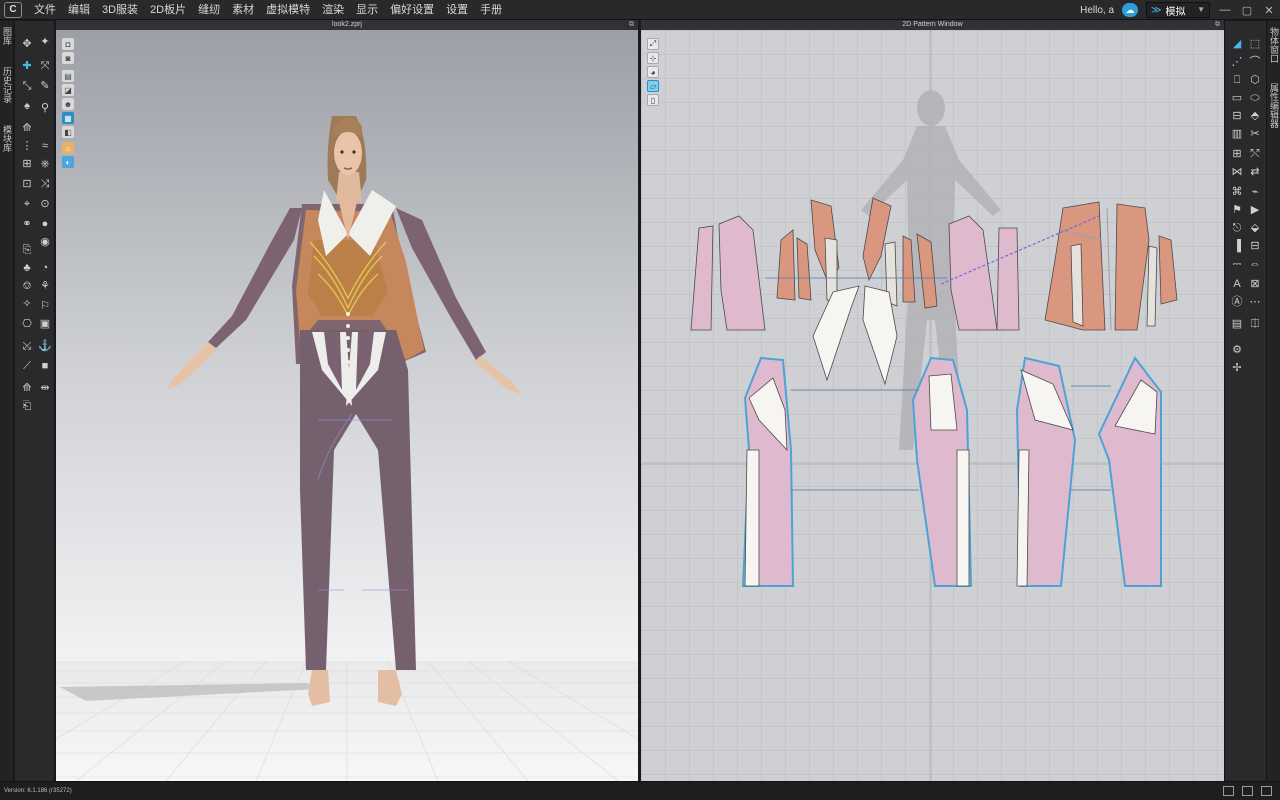 Image resolution: width=1280 pixels, height=800 pixels. What do you see at coordinates (1273, 105) in the screenshot?
I see `tab-property-editor: 属性编辑器` at bounding box center [1273, 105].